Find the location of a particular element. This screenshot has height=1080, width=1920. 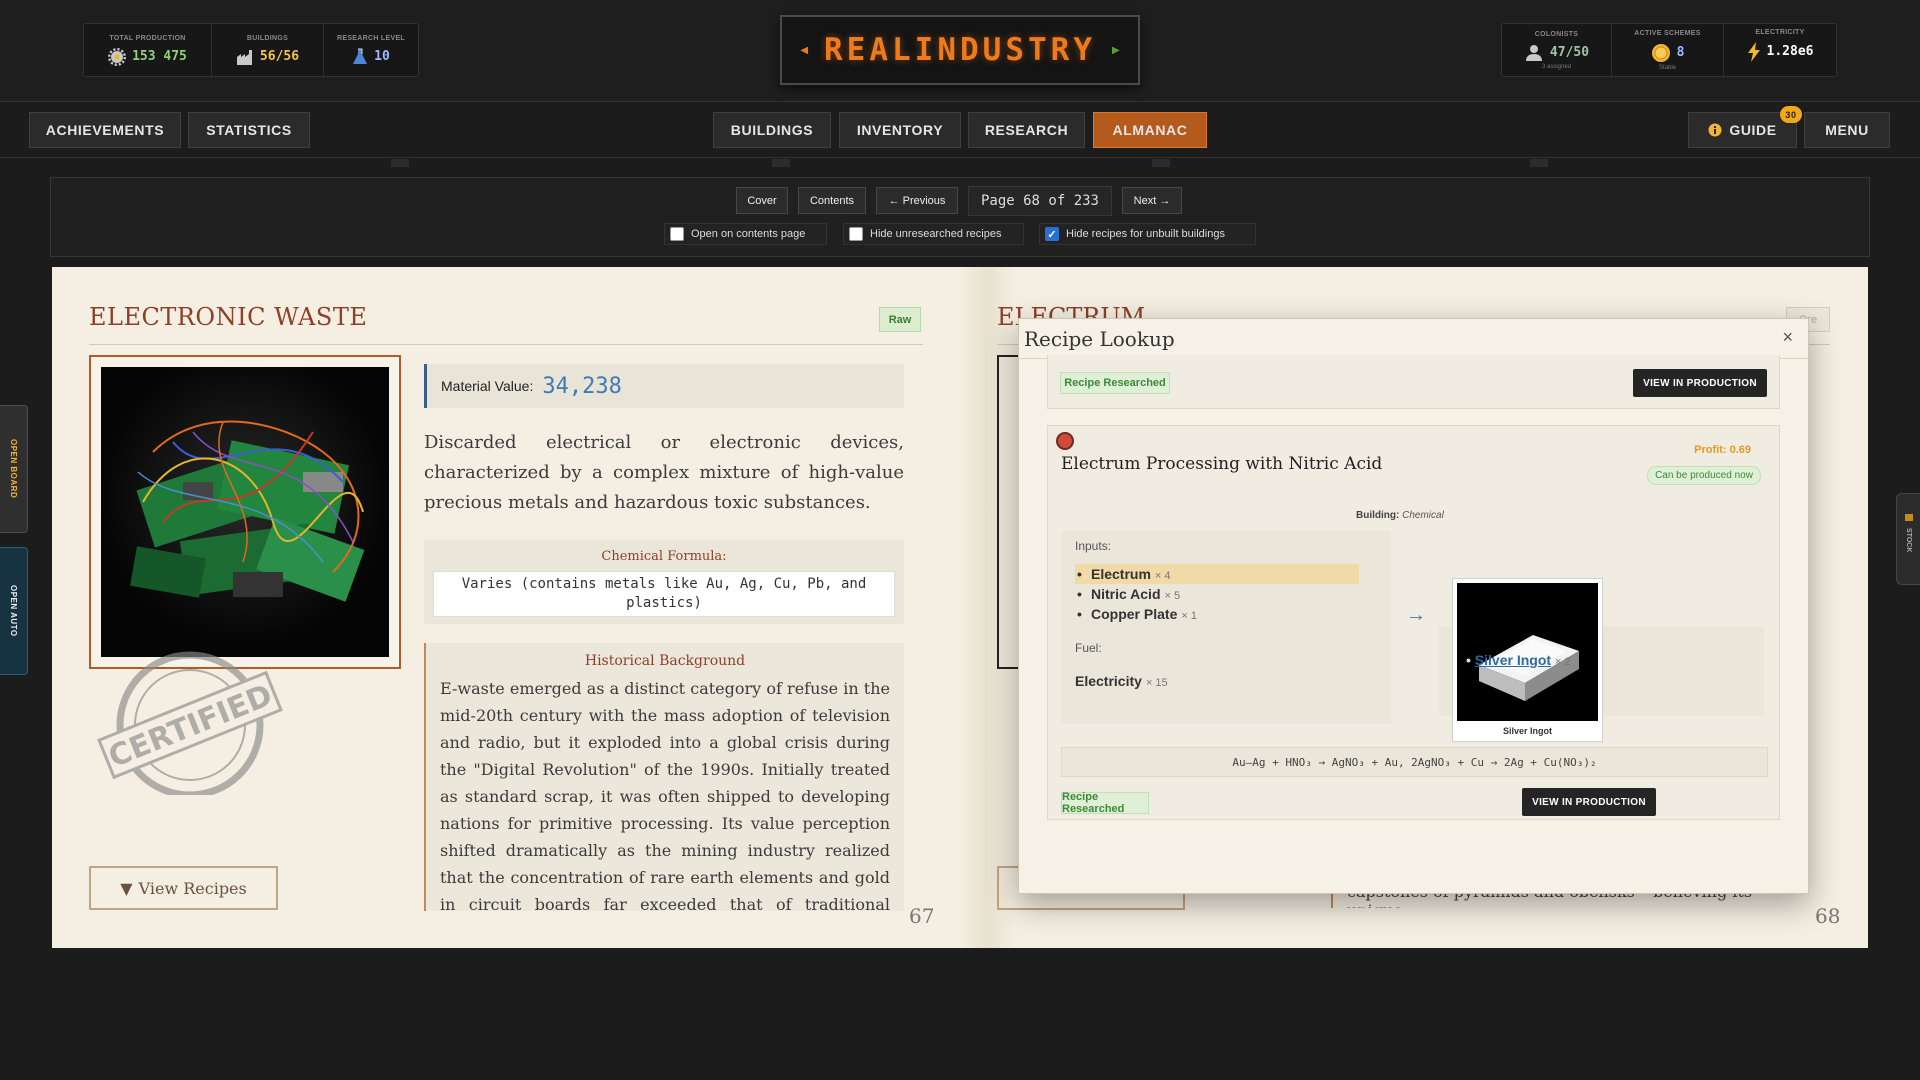

stat-colonists: COLONISTS 47/50 3 assigned is located at coordinates (1557, 50).